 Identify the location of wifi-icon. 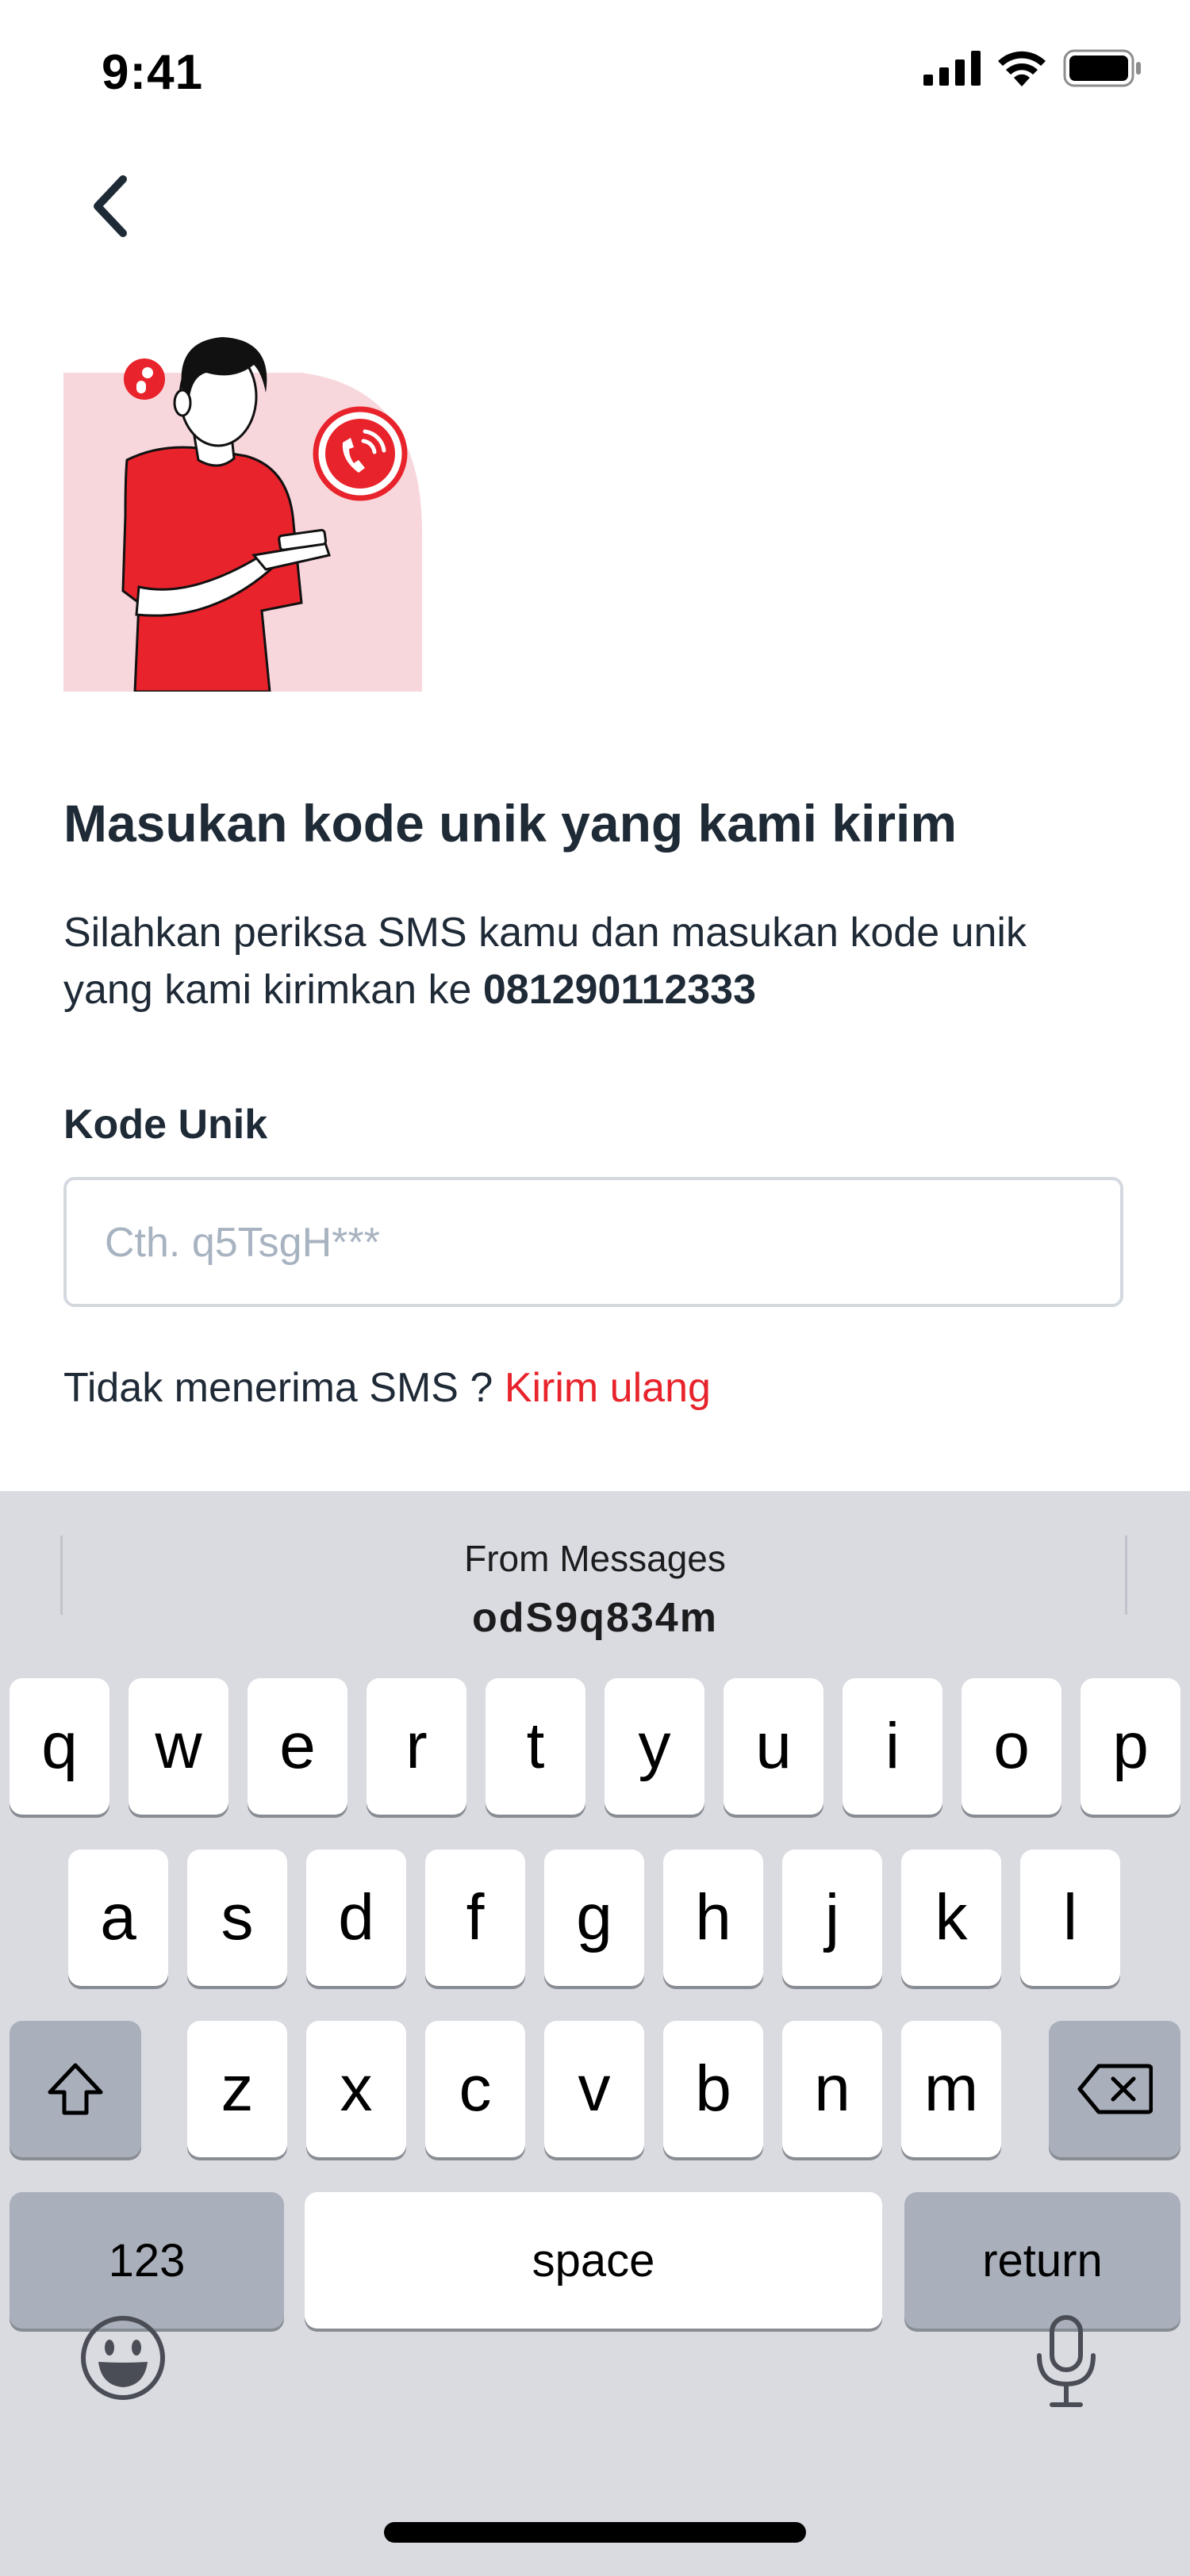
(1022, 69).